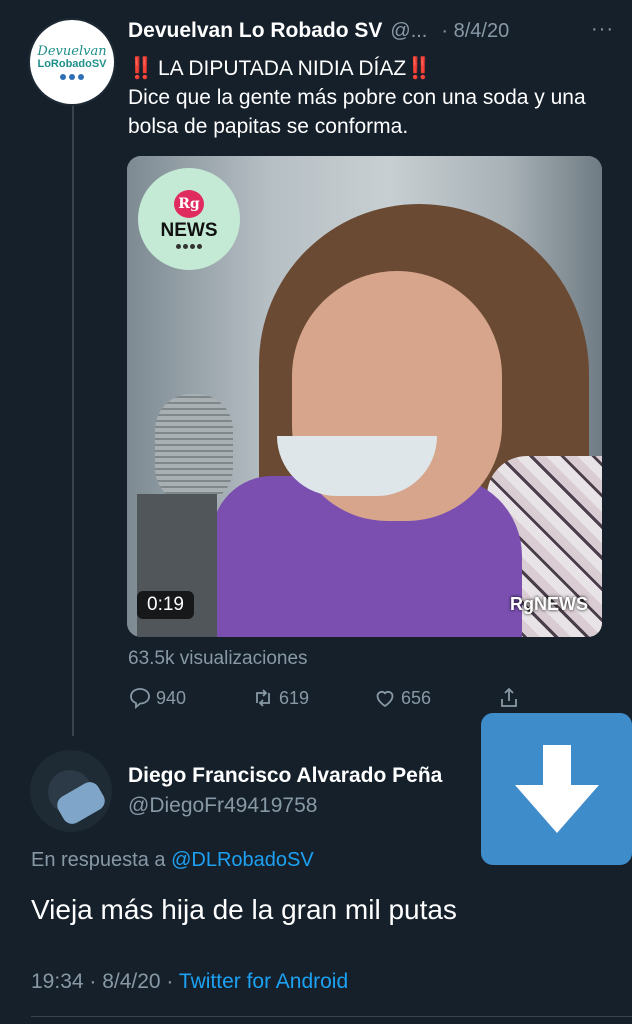  What do you see at coordinates (242, 860) in the screenshot?
I see `replying-to-handle: @DLRobadoSV` at bounding box center [242, 860].